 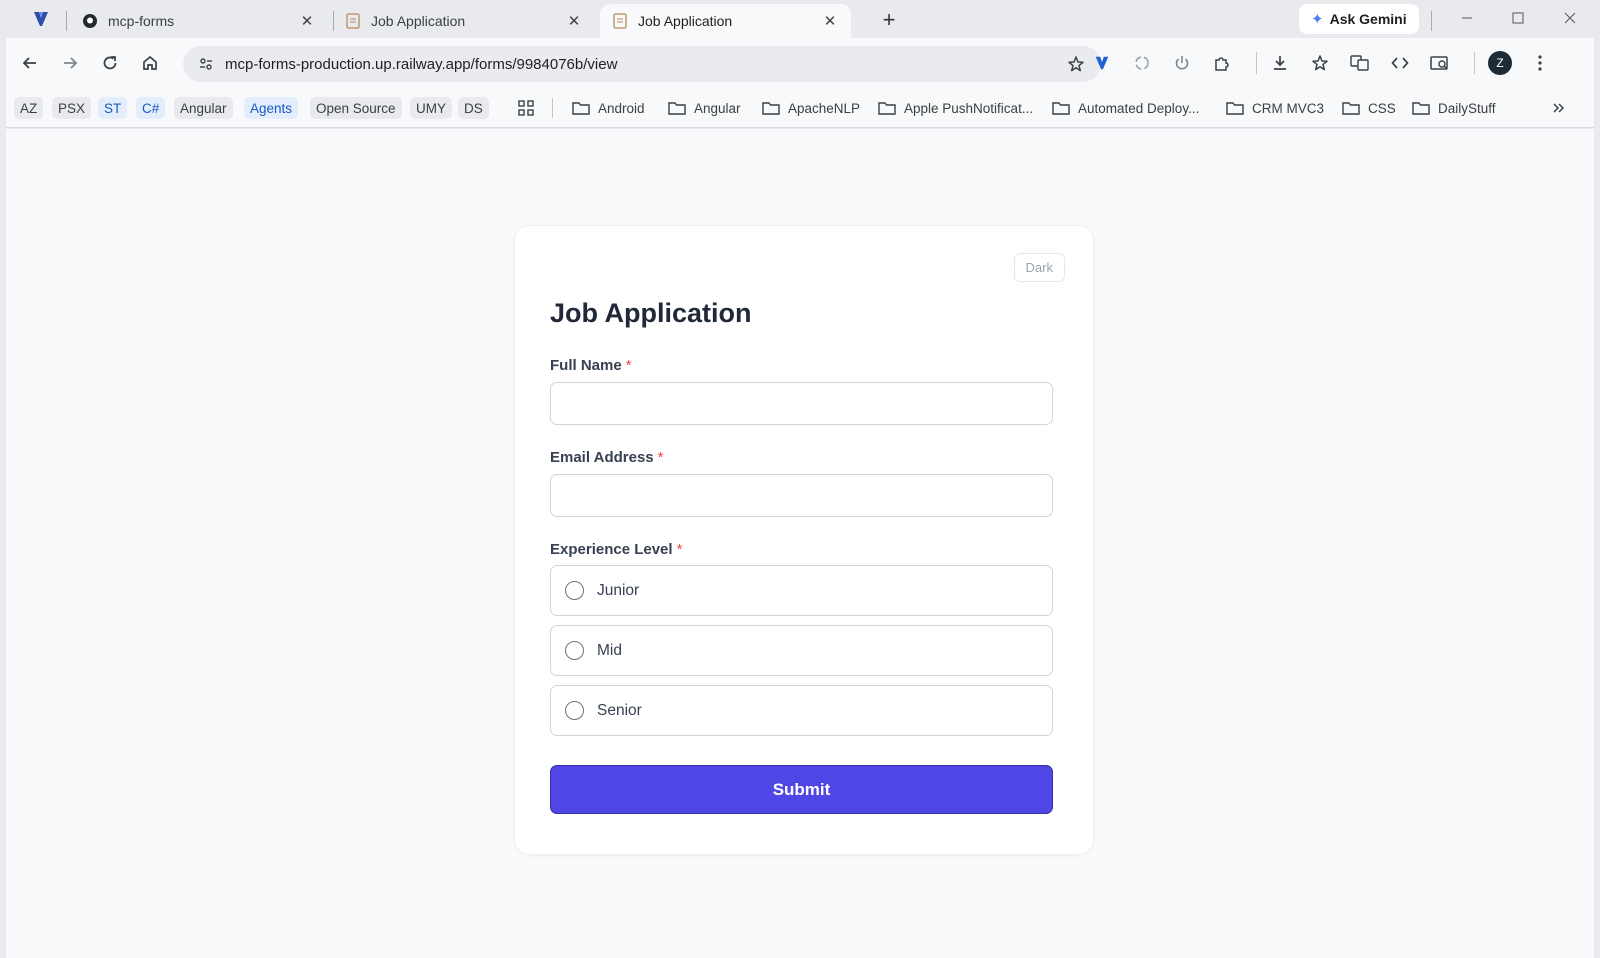 I want to click on reload-icon, so click(x=110, y=63).